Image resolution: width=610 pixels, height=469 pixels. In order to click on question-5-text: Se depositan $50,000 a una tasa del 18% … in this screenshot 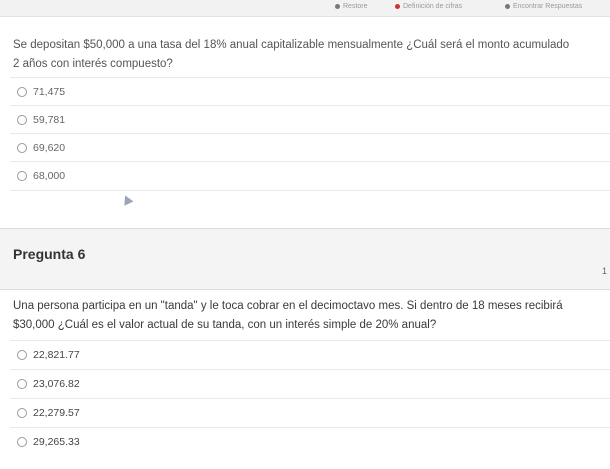, I will do `click(291, 54)`.